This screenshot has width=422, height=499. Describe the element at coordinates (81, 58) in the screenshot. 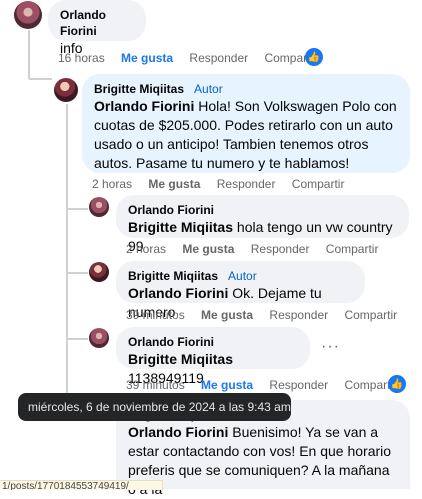

I see `comment-time: 16 horas` at that location.